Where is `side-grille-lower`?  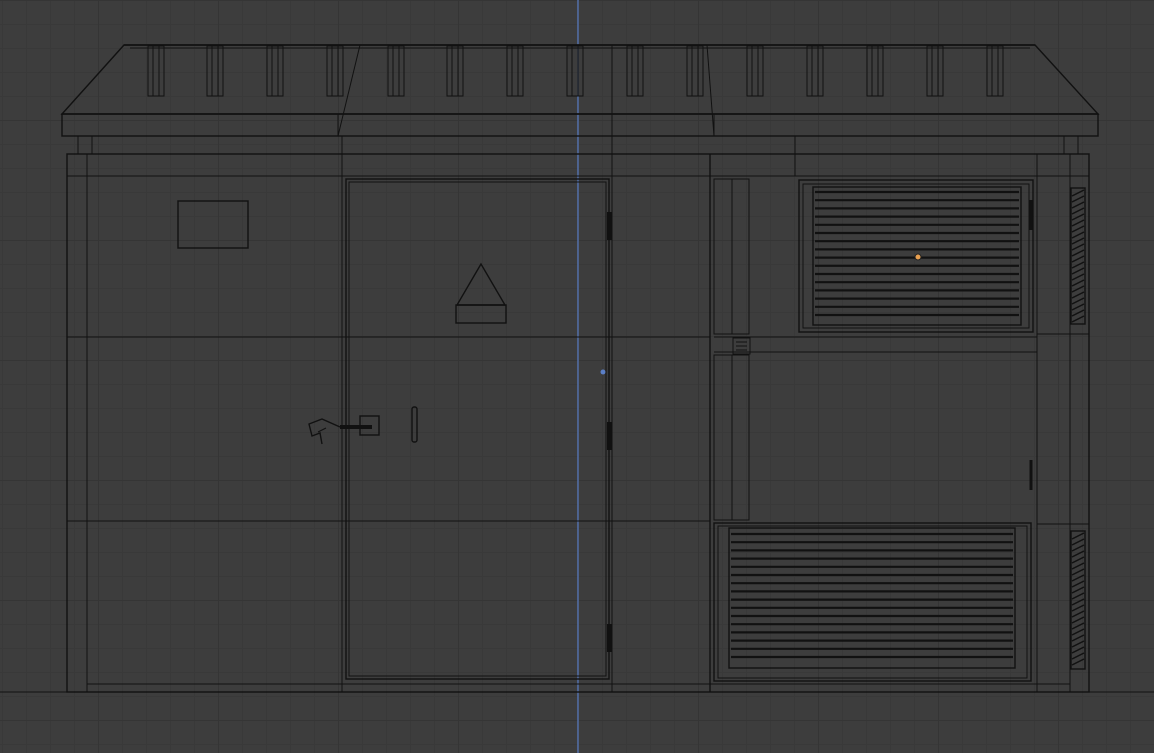 side-grille-lower is located at coordinates (1078, 600).